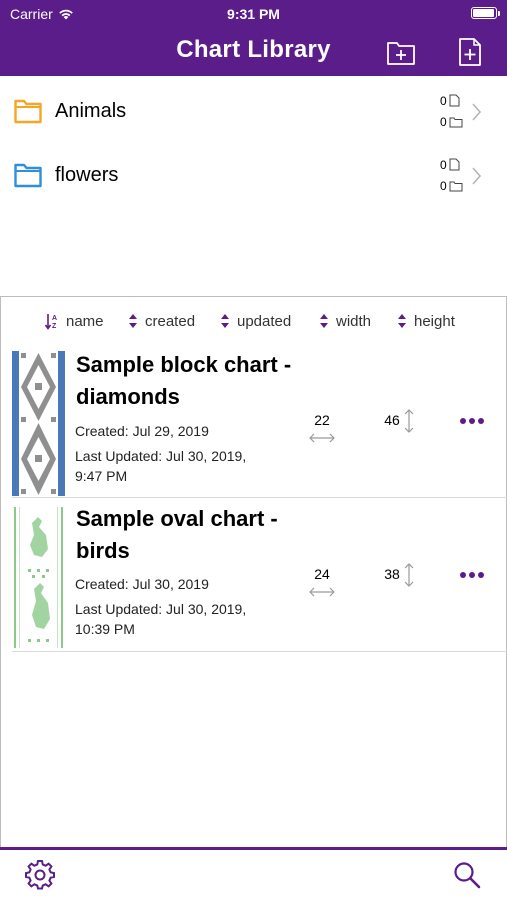 Image resolution: width=507 pixels, height=900 pixels. I want to click on folder-name: flowers, so click(87, 175).